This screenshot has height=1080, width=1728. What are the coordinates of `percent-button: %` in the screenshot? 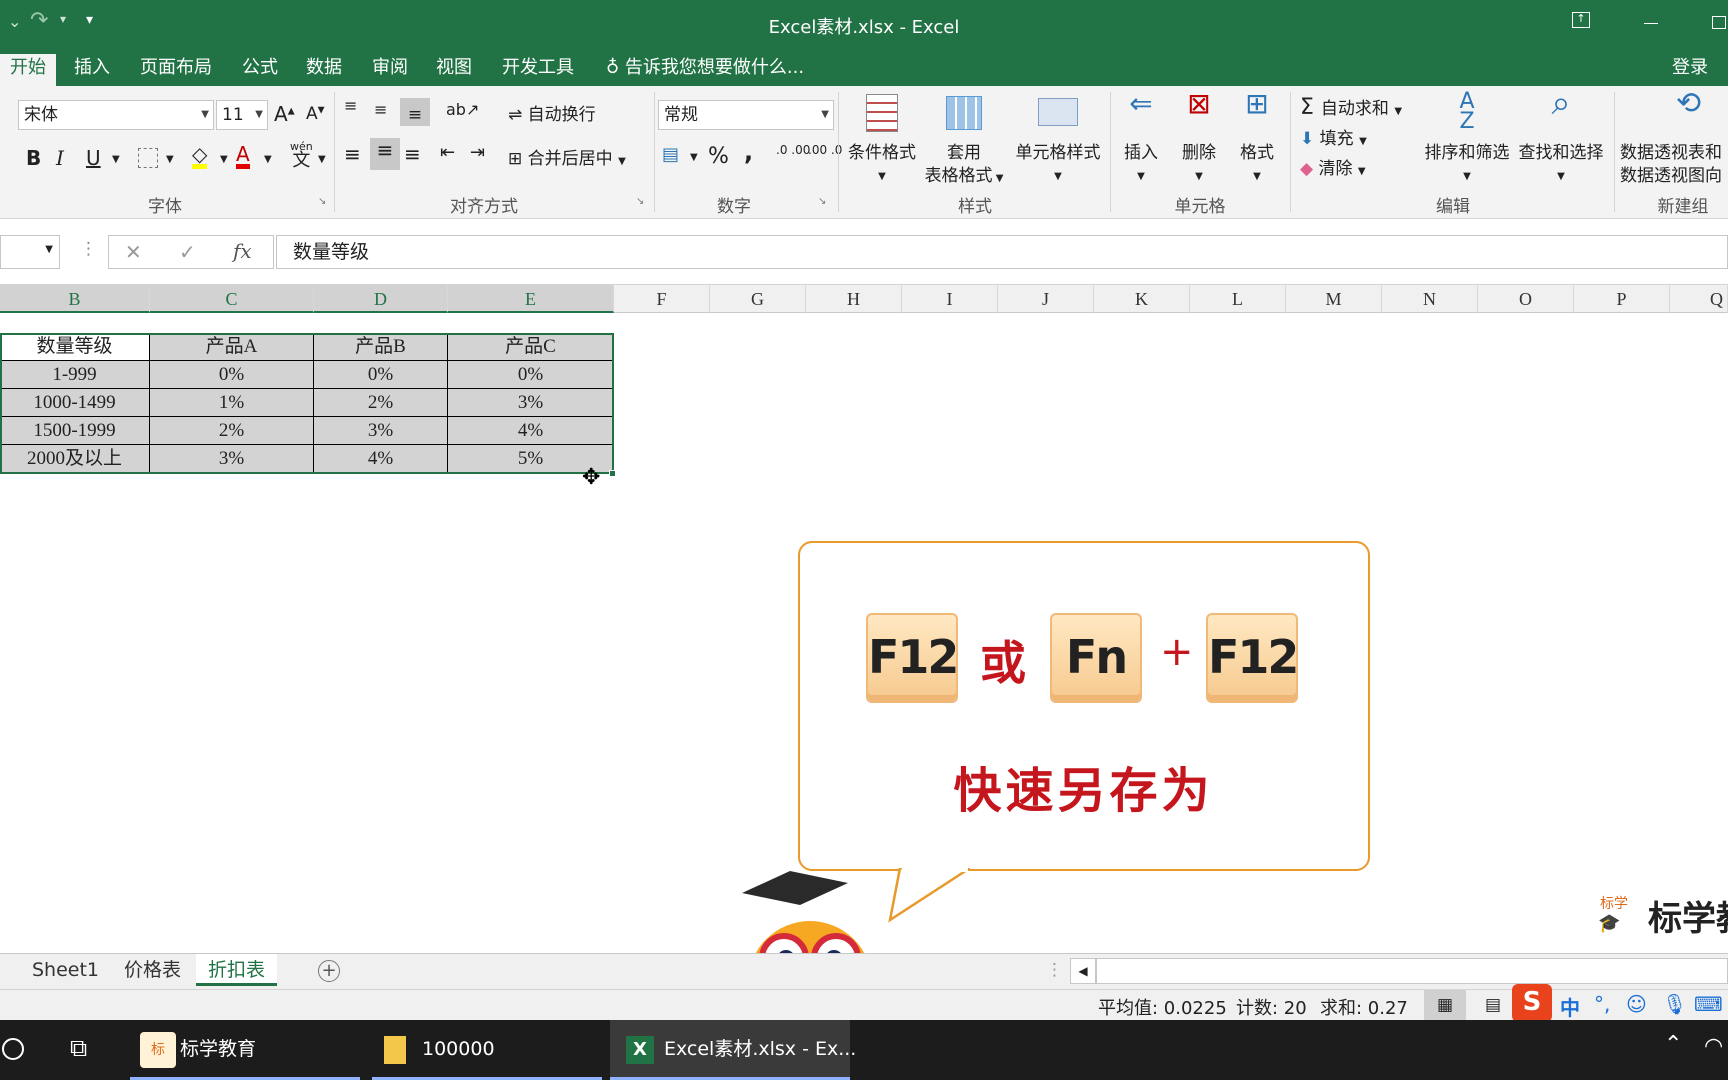 It's located at (718, 156).